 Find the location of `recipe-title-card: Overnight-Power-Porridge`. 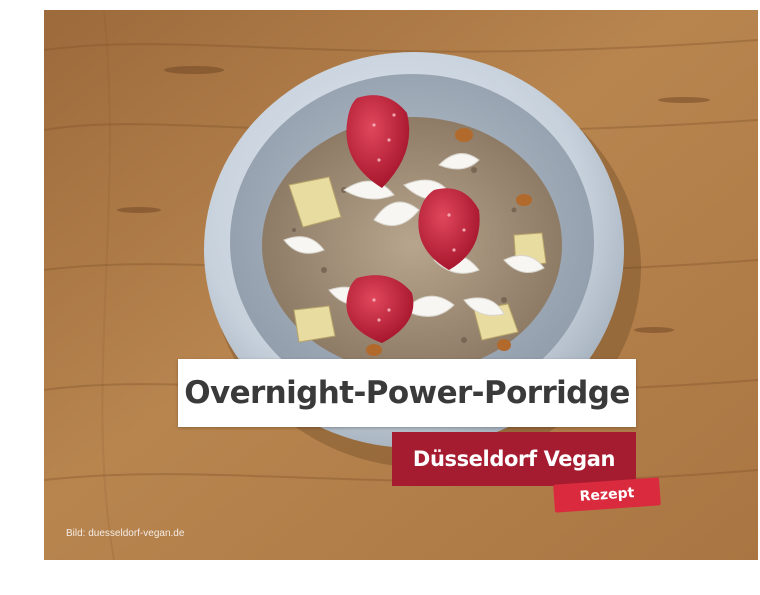

recipe-title-card: Overnight-Power-Porridge is located at coordinates (407, 393).